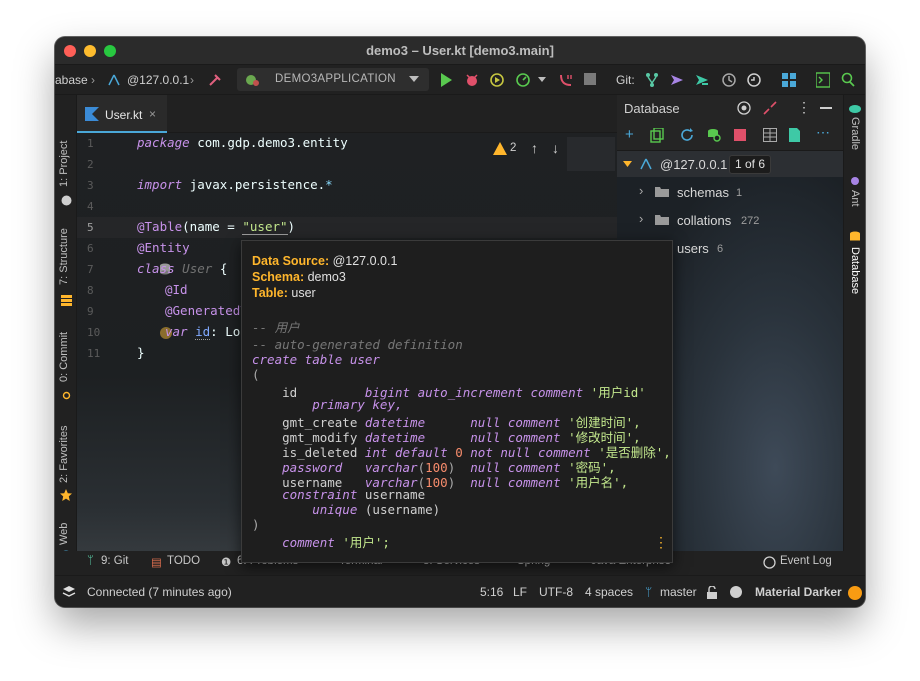  Describe the element at coordinates (158, 80) in the screenshot. I see `breadcrumb-host: @127.0.0.1` at that location.